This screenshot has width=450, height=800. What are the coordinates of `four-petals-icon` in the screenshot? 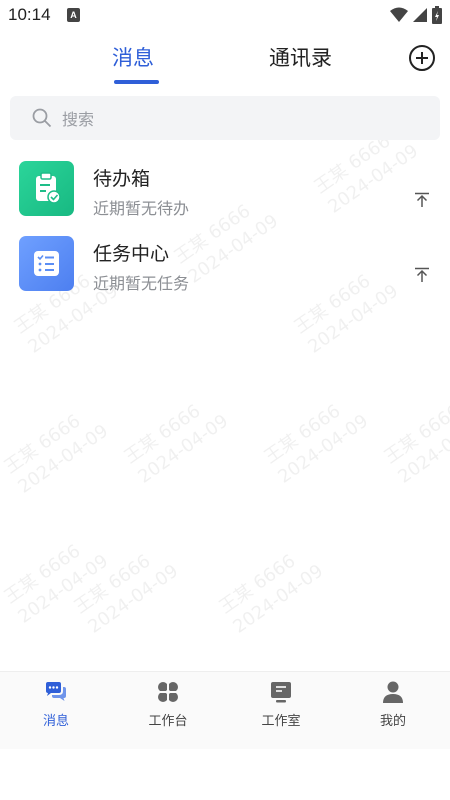 It's located at (168, 692).